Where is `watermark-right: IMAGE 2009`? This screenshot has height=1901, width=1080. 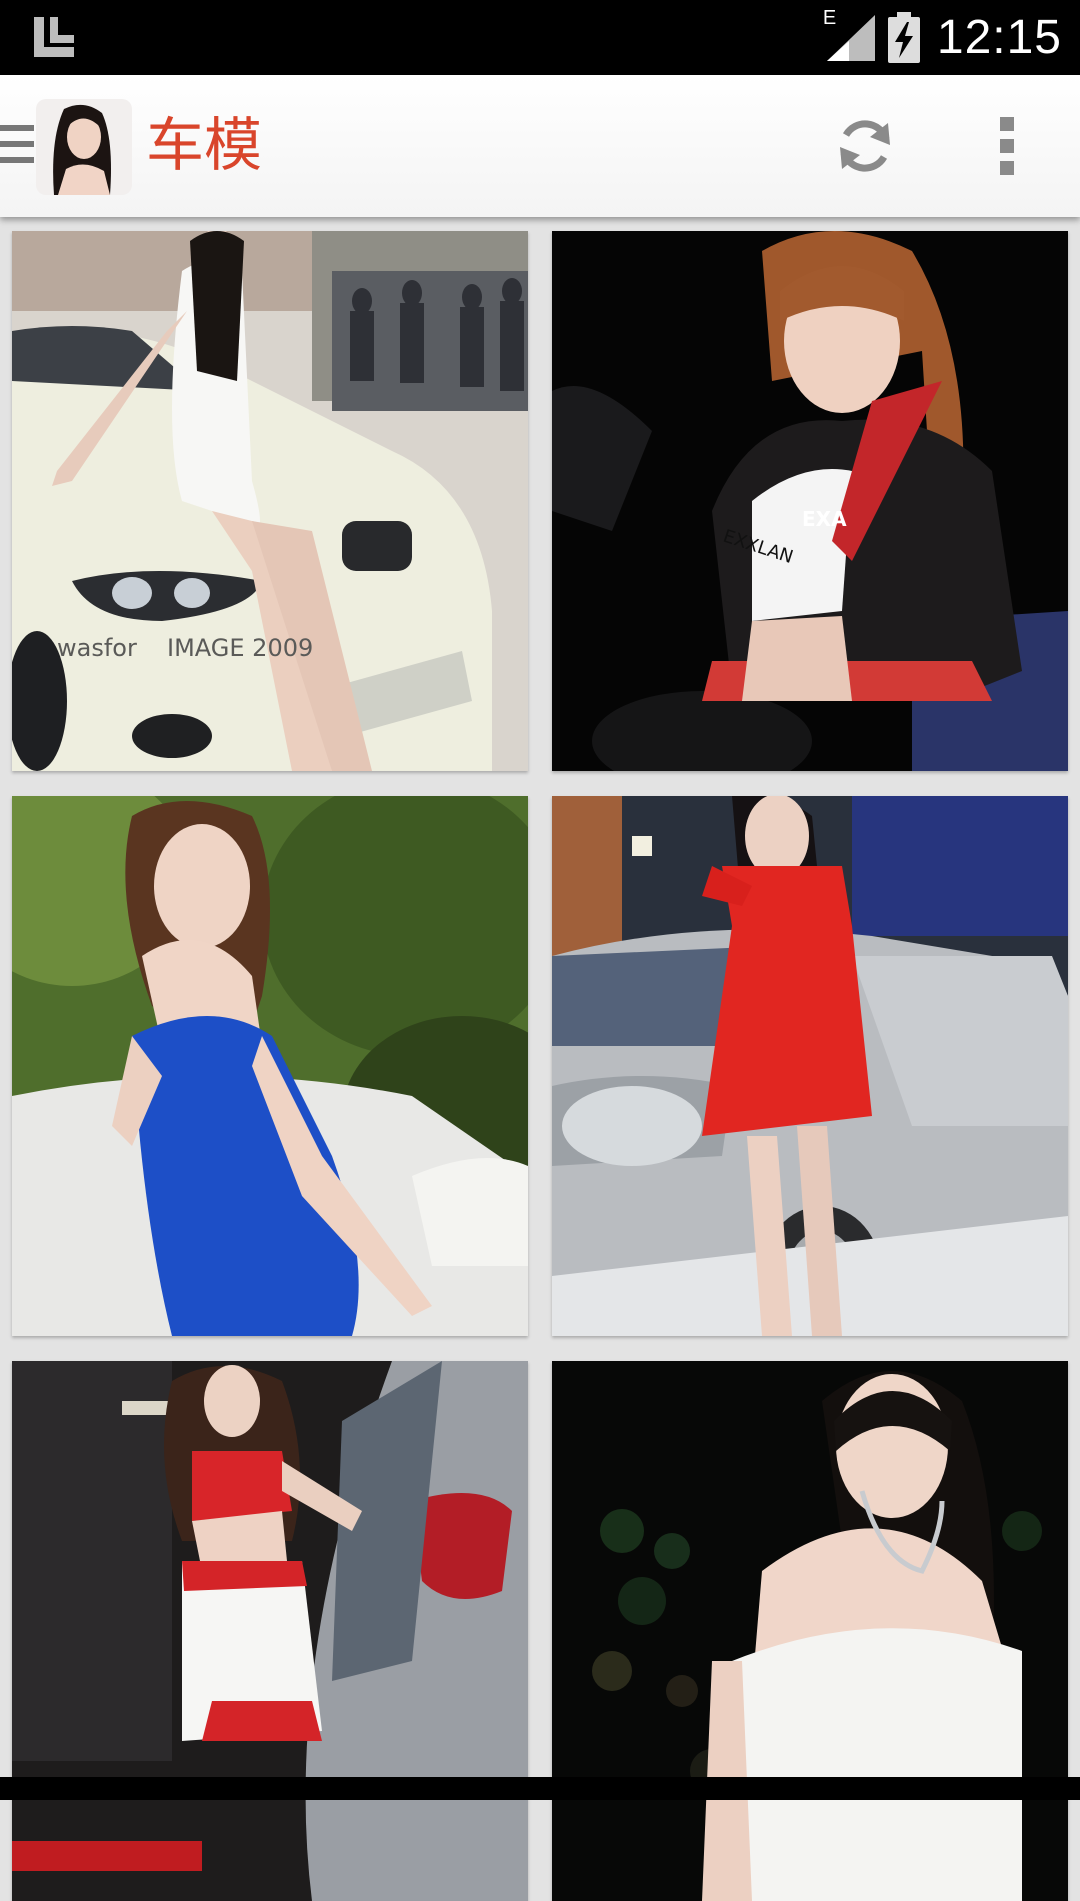
watermark-right: IMAGE 2009 is located at coordinates (240, 648).